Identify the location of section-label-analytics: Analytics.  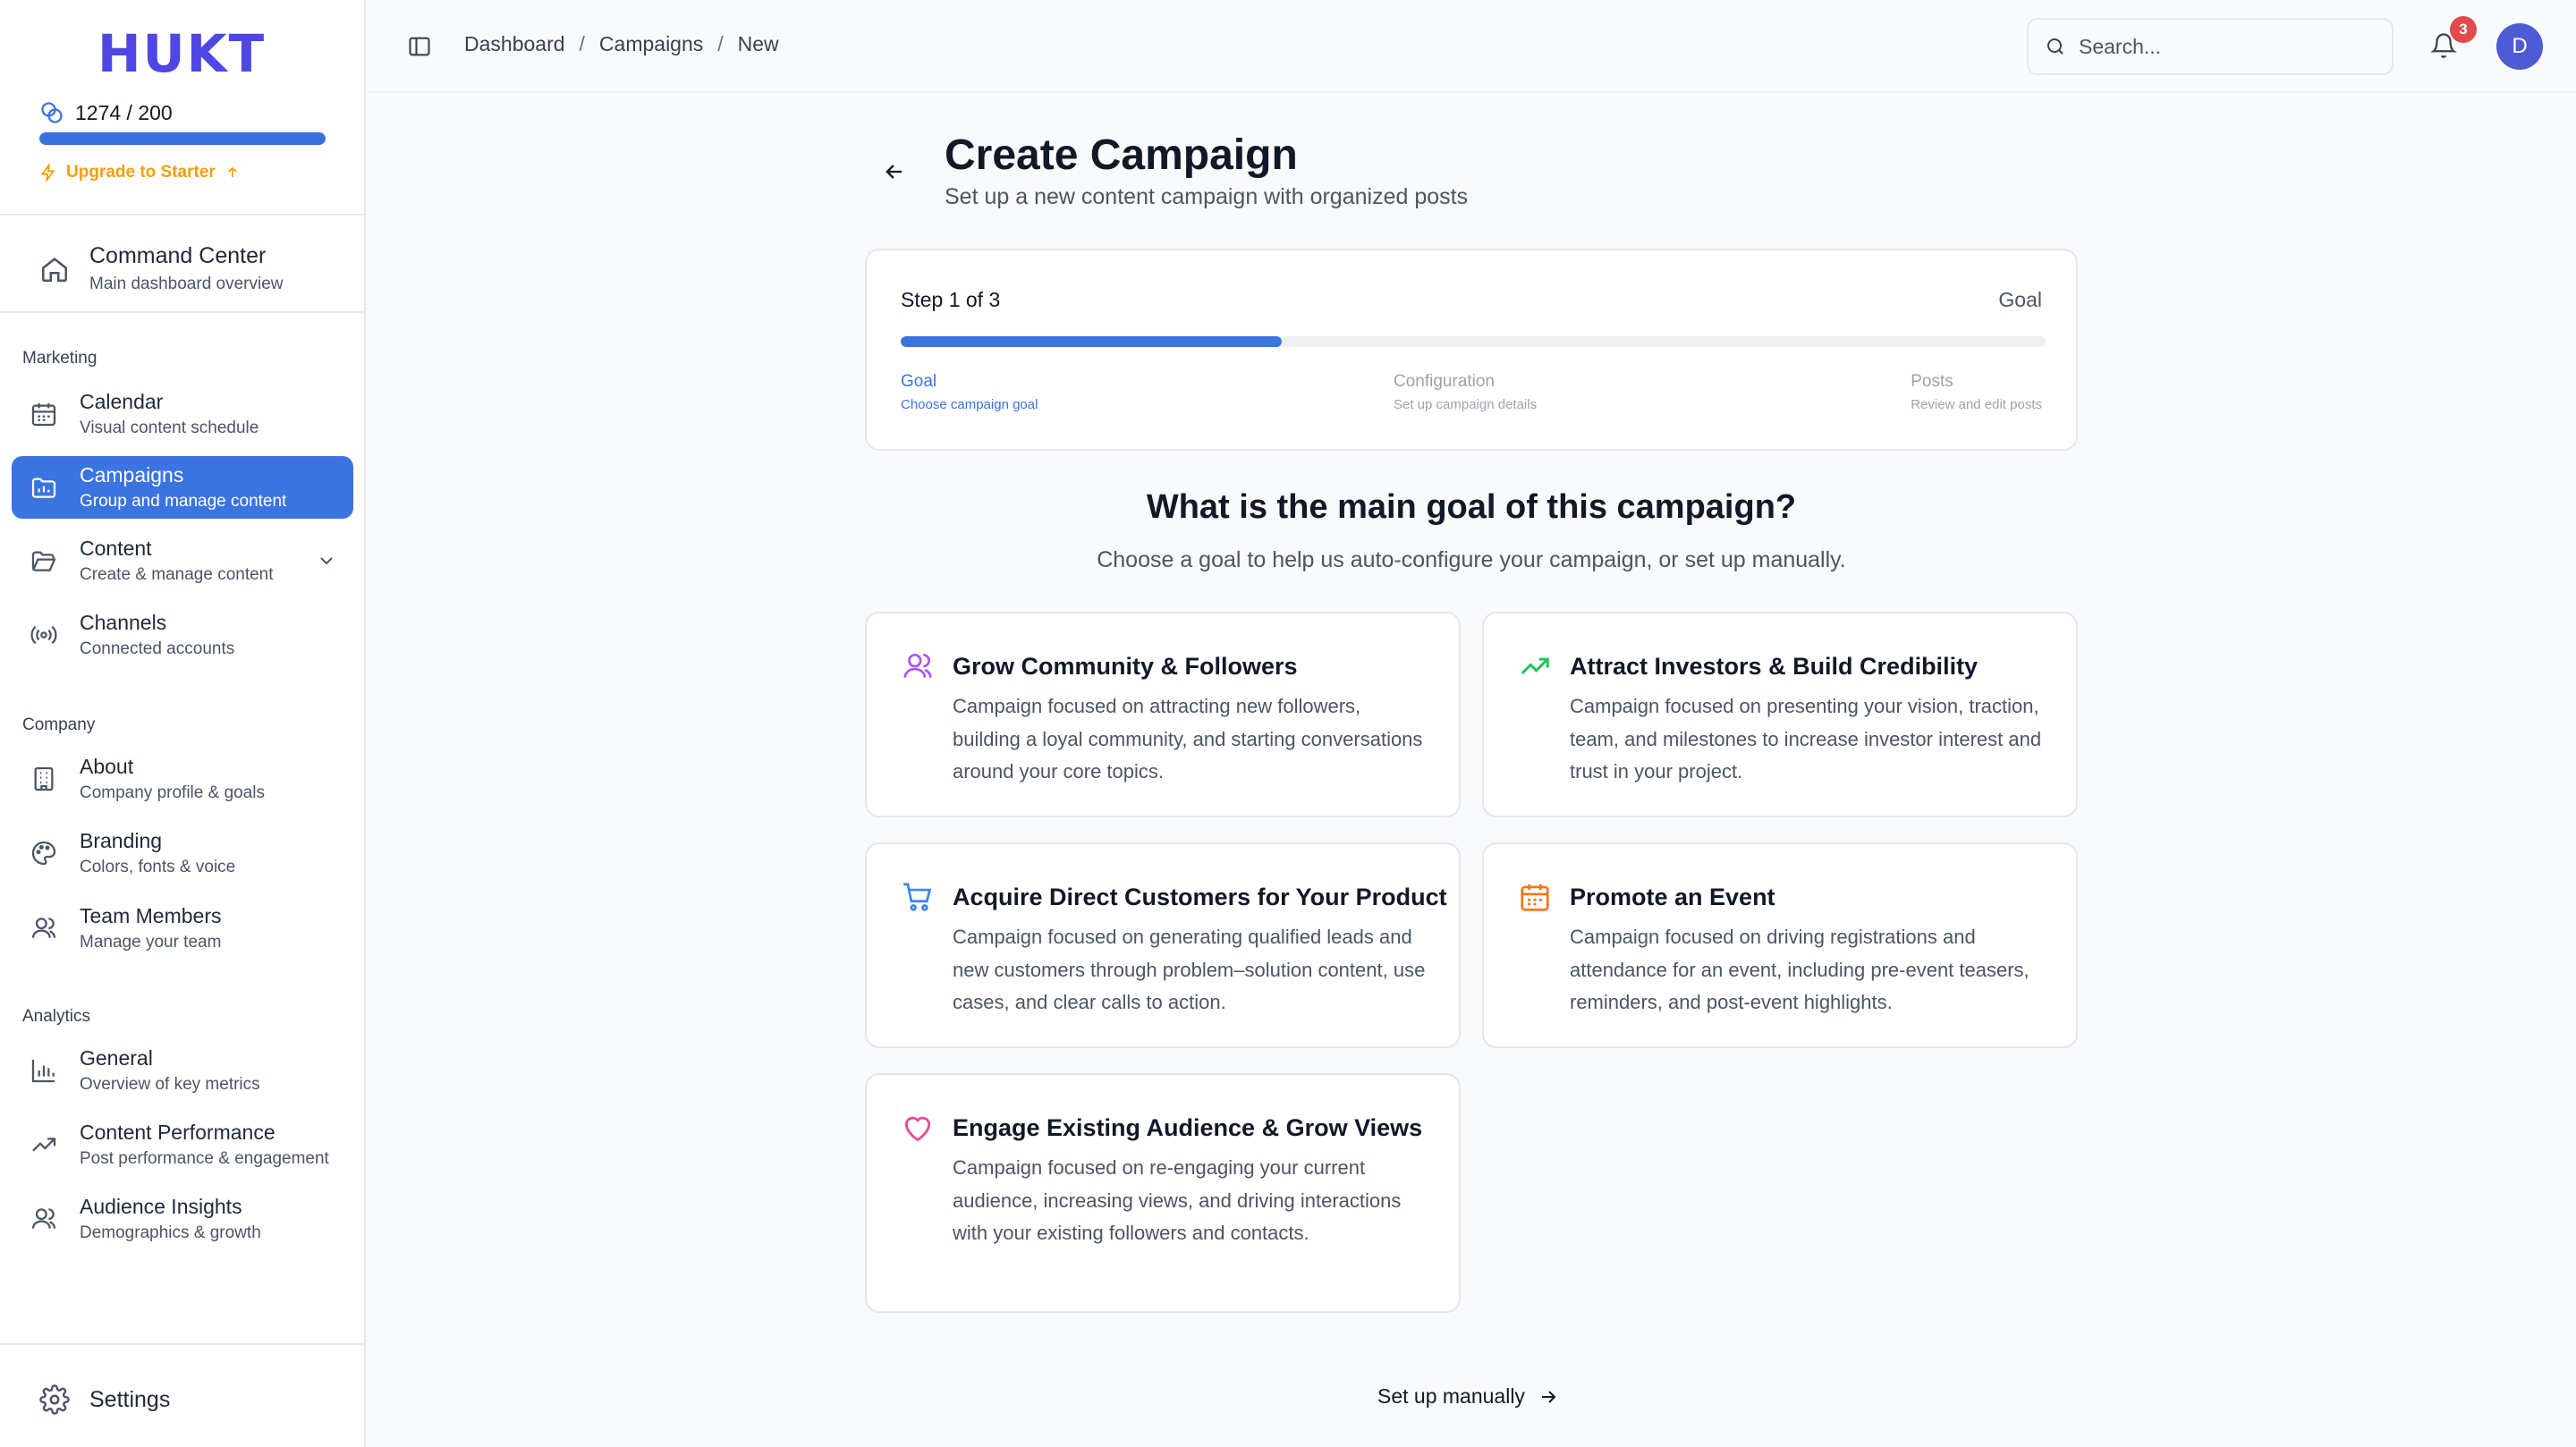
(56, 1016).